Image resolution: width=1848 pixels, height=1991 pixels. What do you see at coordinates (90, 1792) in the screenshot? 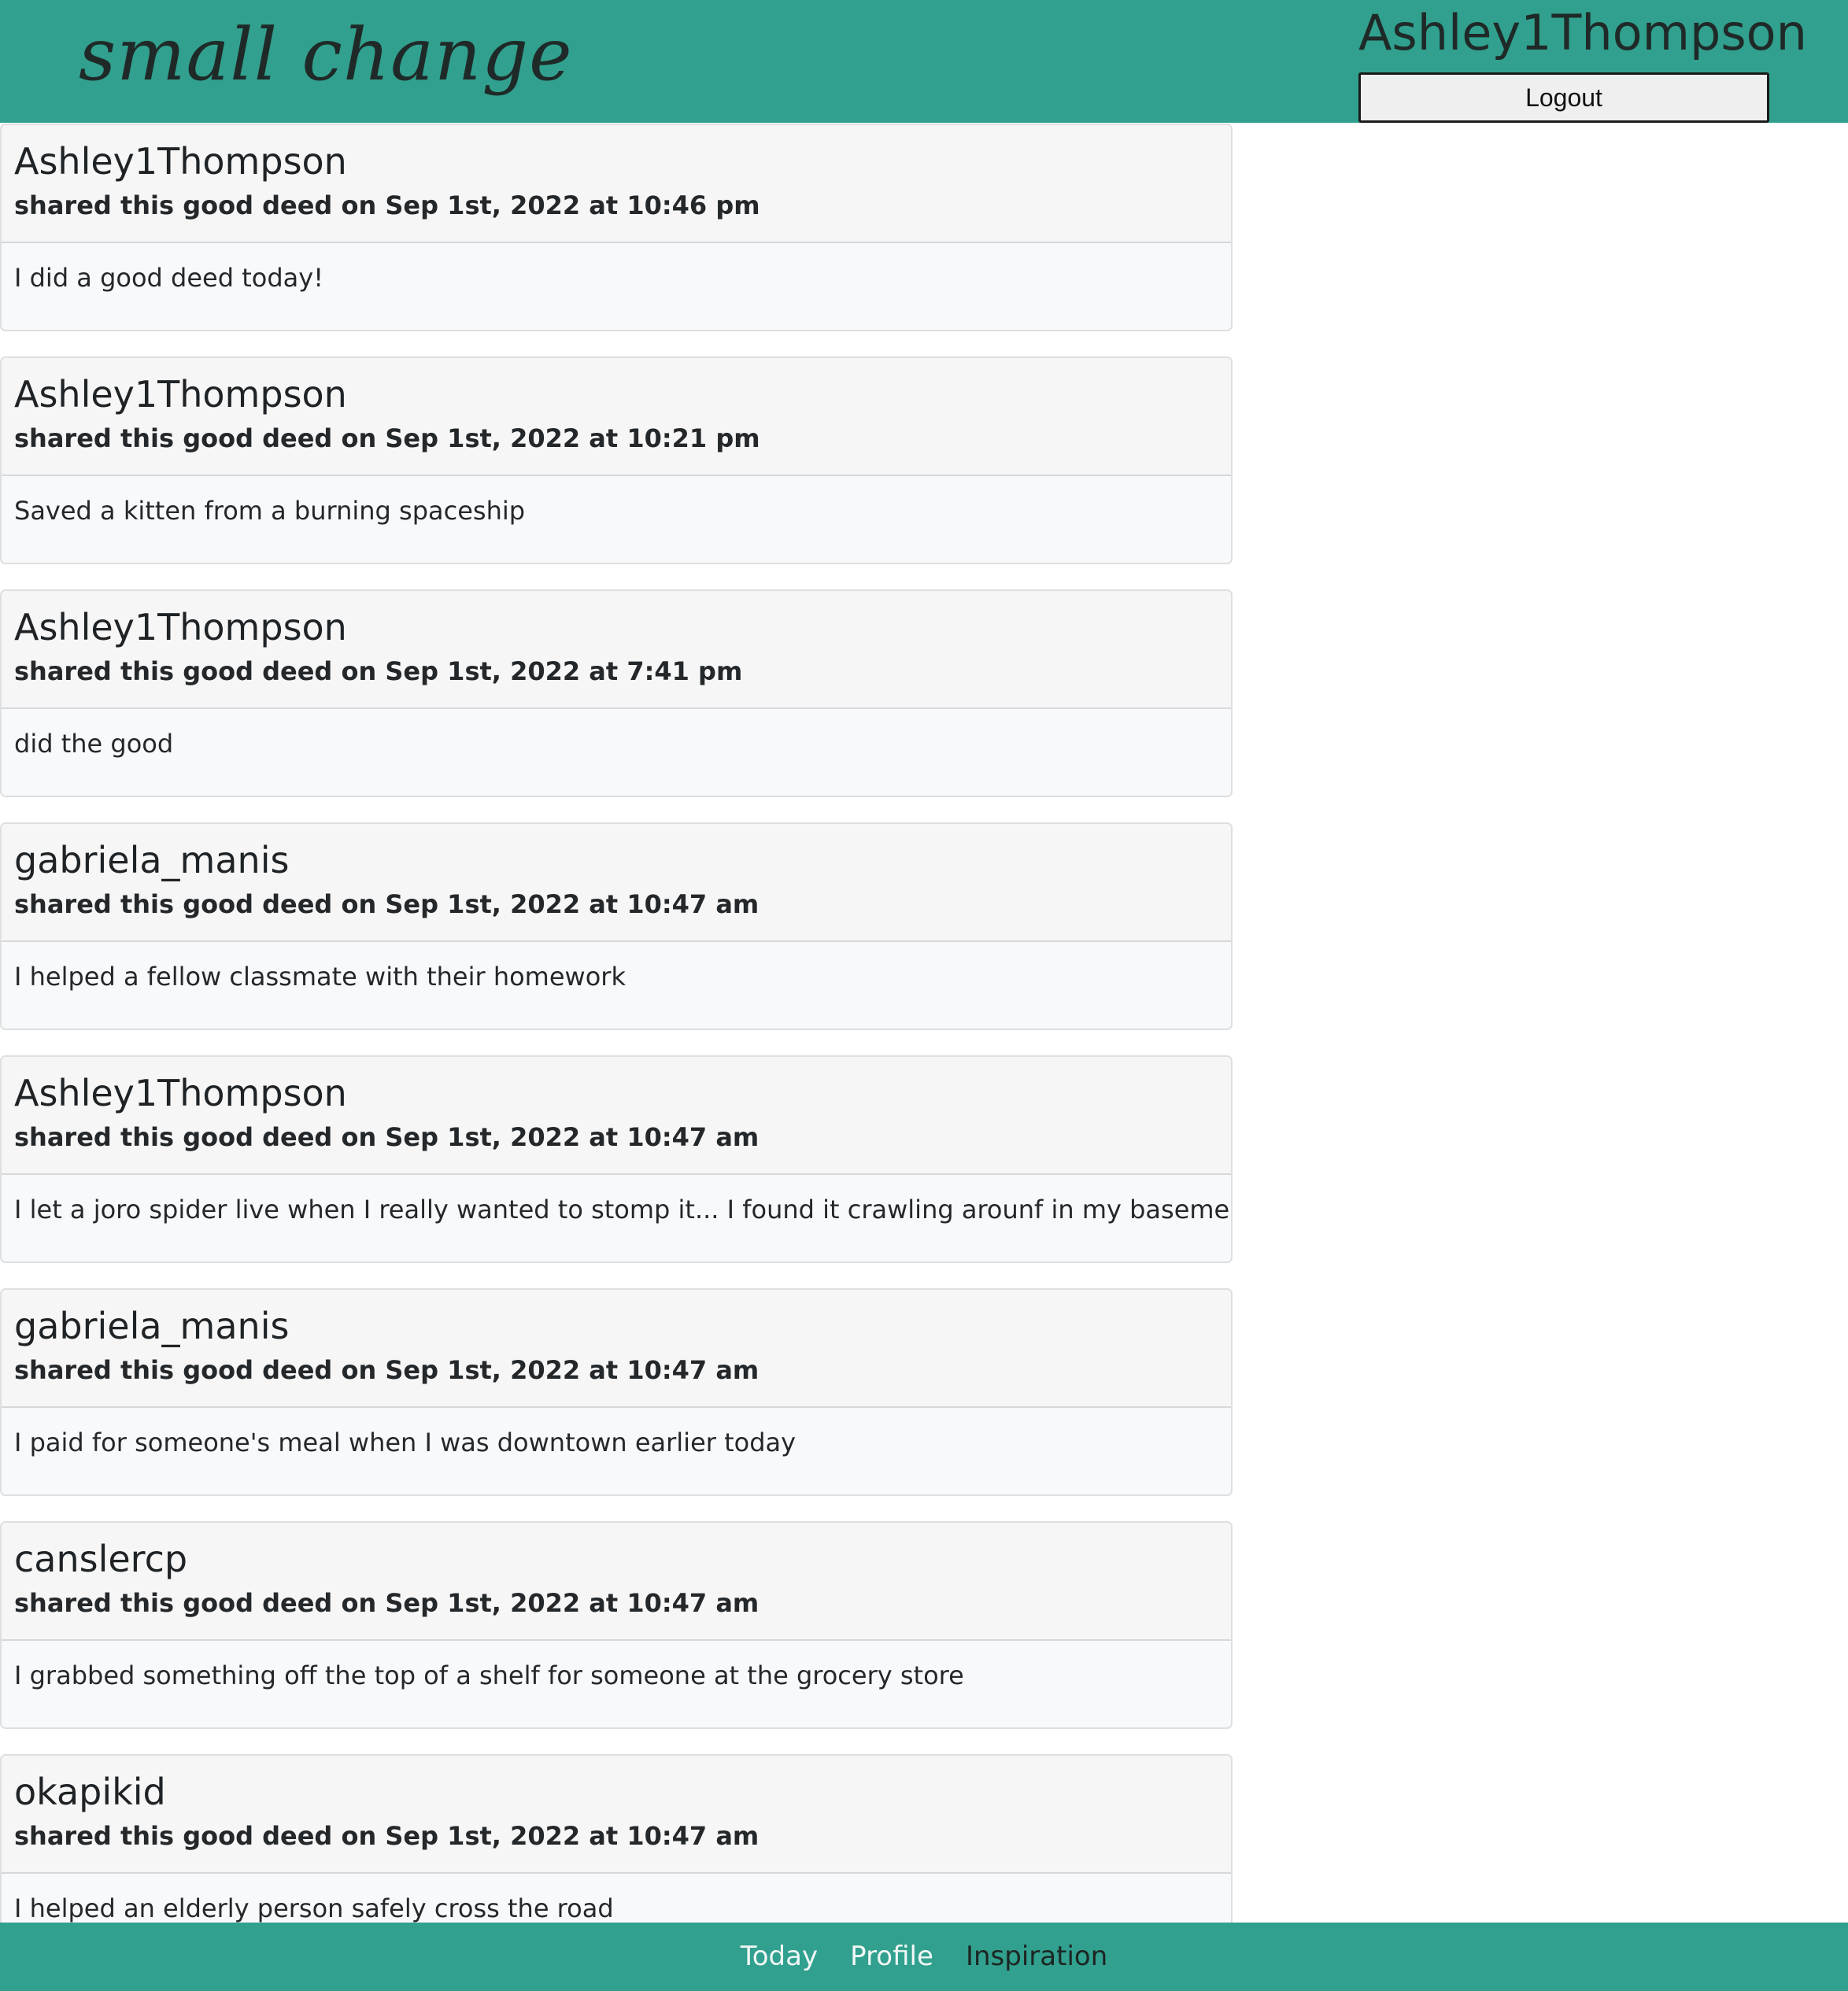
I see `deed-author: okapikid` at bounding box center [90, 1792].